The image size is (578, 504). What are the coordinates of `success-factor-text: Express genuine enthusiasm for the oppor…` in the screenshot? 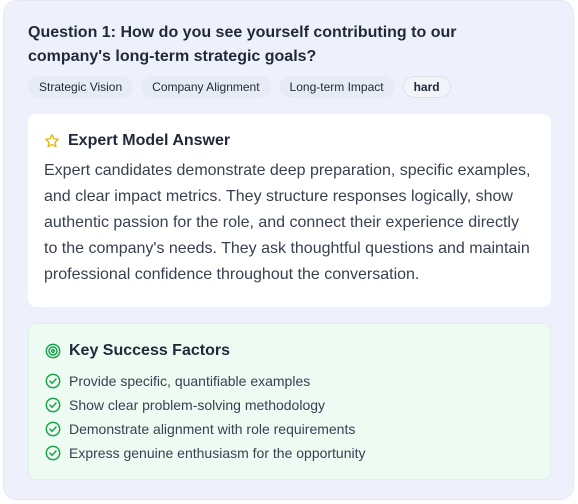 It's located at (217, 453).